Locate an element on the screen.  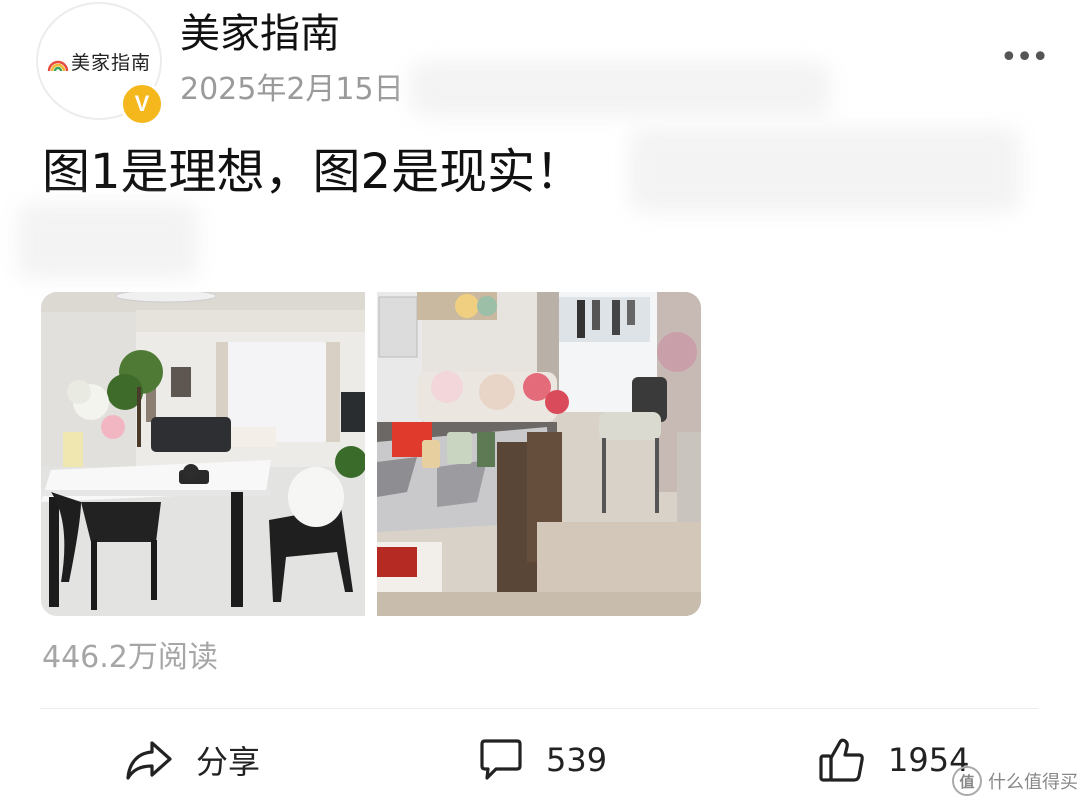
author-name: 美家指南 is located at coordinates (260, 34).